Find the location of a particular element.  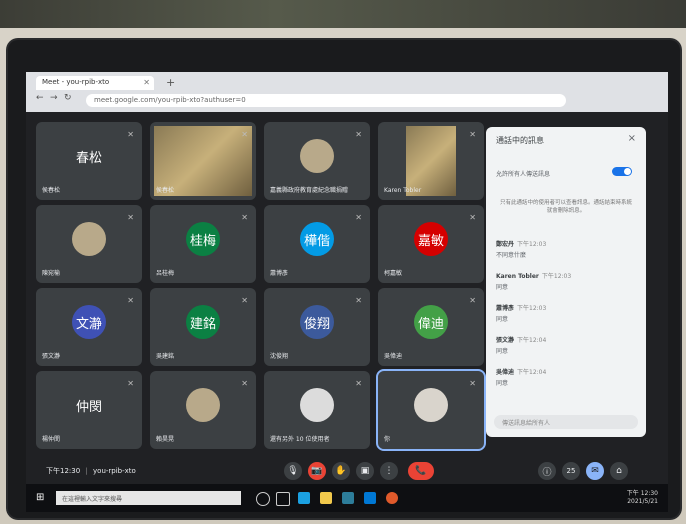

people-count: 25 is located at coordinates (571, 471).